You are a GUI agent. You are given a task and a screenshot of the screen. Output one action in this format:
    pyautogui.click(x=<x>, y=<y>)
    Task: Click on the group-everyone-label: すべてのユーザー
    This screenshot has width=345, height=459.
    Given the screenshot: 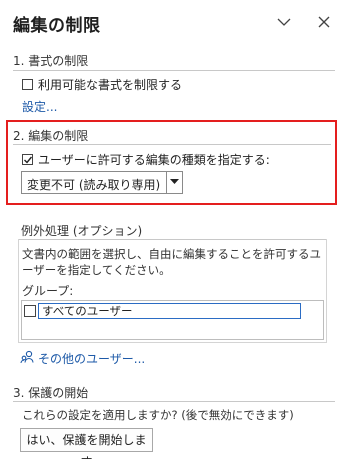 What is the action you would take?
    pyautogui.click(x=169, y=311)
    